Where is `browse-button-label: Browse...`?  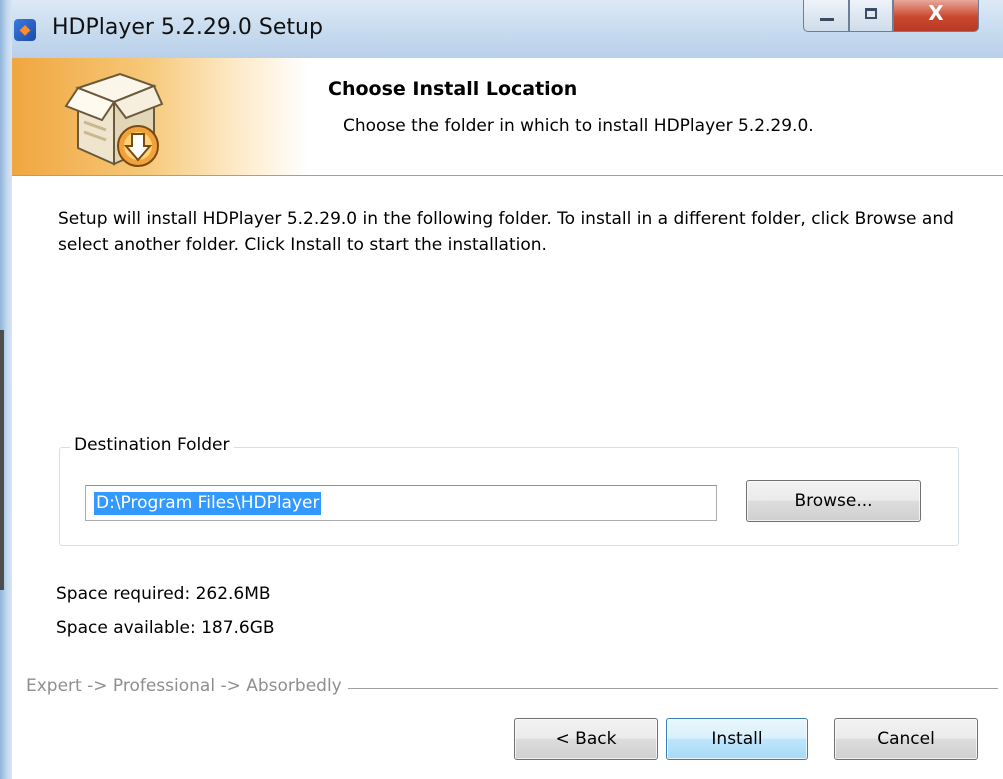
browse-button-label: Browse... is located at coordinates (833, 501).